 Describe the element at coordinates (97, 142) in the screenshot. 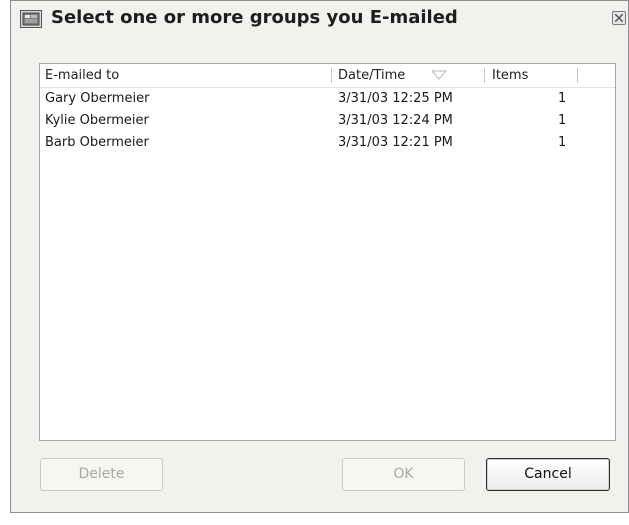

I see `emailed-to-cell: Barb Obermeier` at that location.